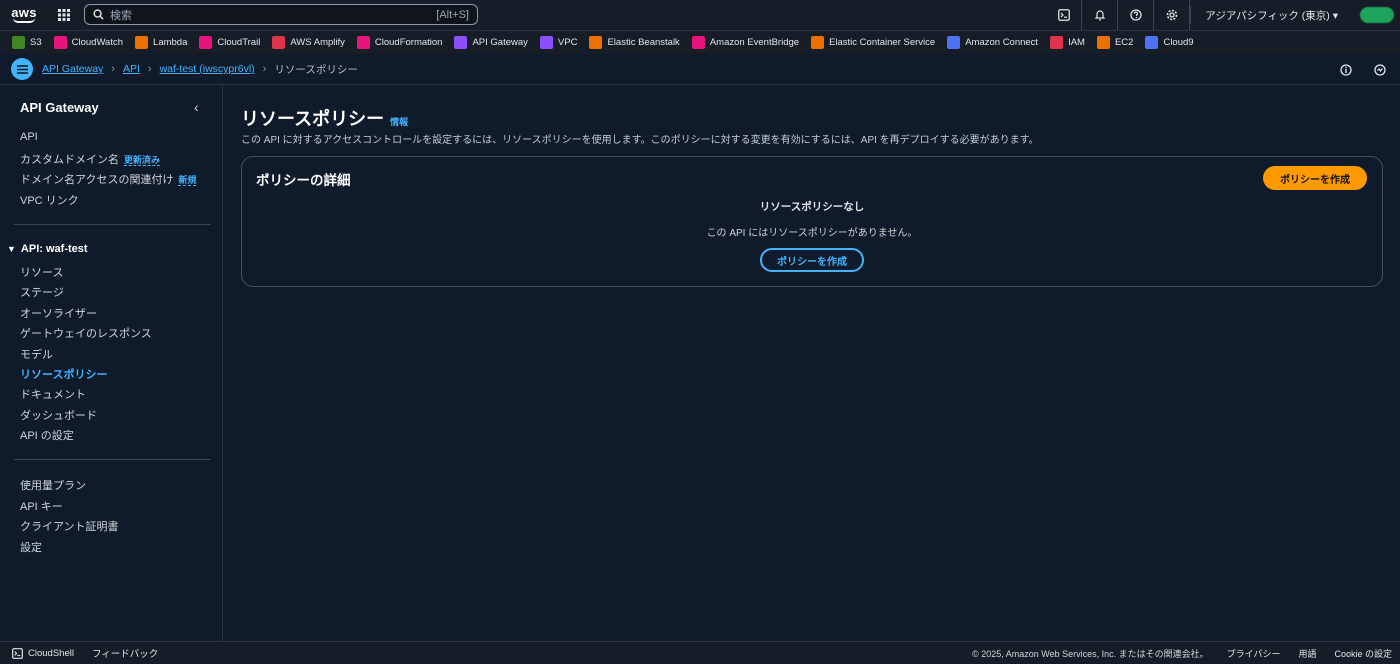 This screenshot has width=1400, height=664. What do you see at coordinates (1136, 15) in the screenshot?
I see `help-button` at bounding box center [1136, 15].